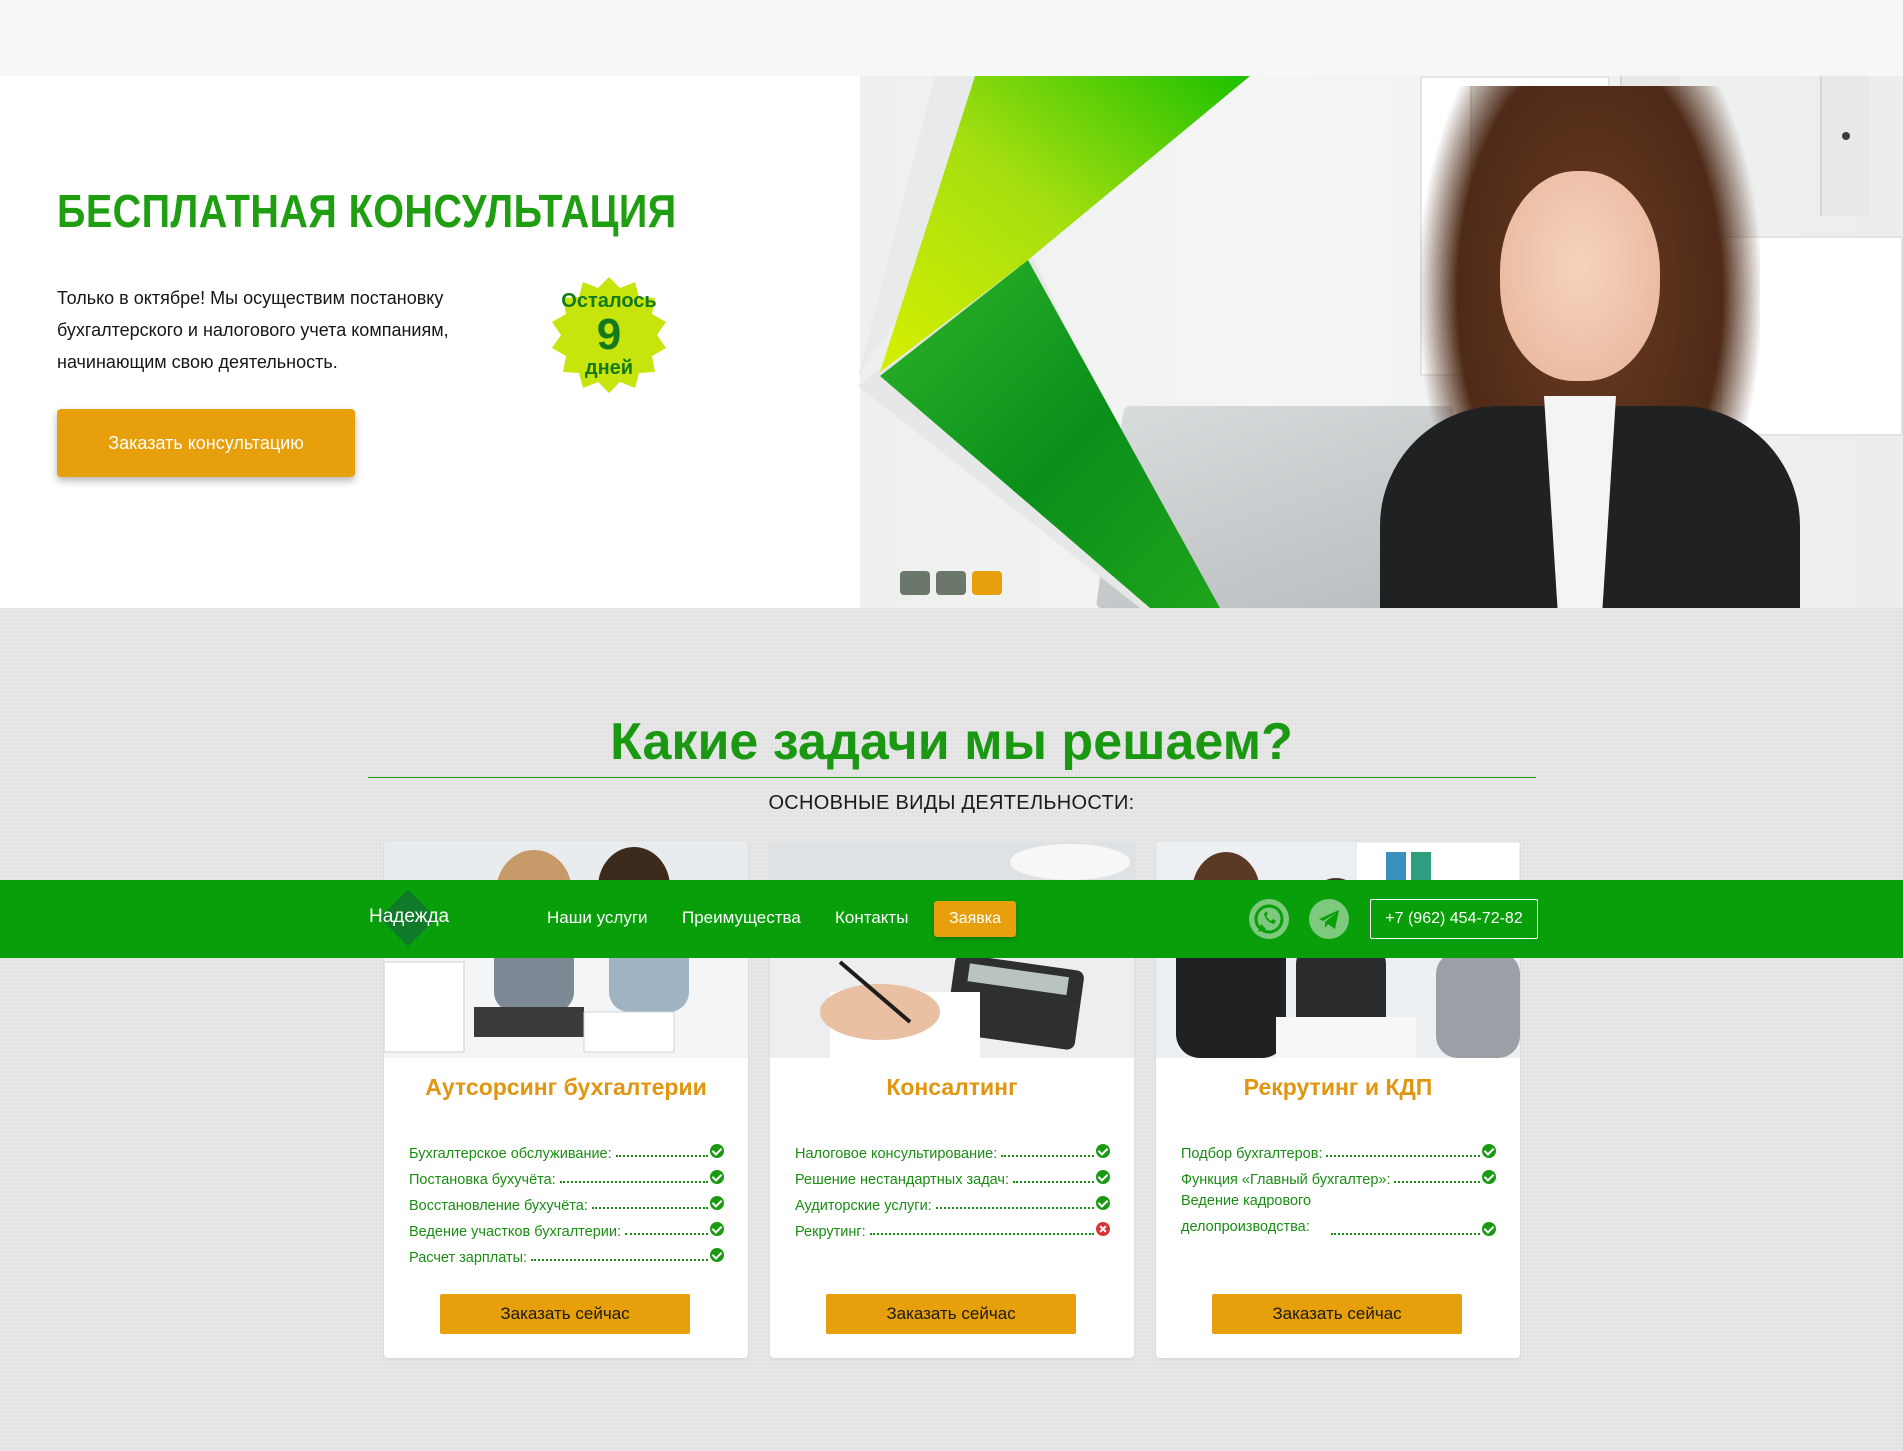 The image size is (1903, 1451). I want to click on card-title: Рекрутинг и КДП, so click(1338, 1087).